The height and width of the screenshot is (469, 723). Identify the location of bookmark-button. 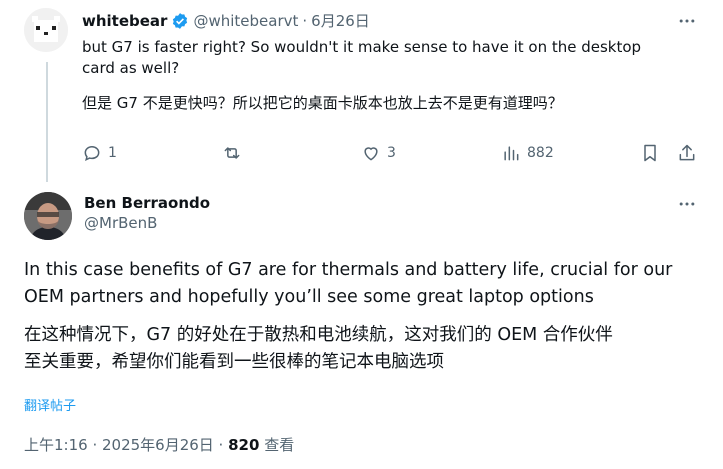
(650, 153).